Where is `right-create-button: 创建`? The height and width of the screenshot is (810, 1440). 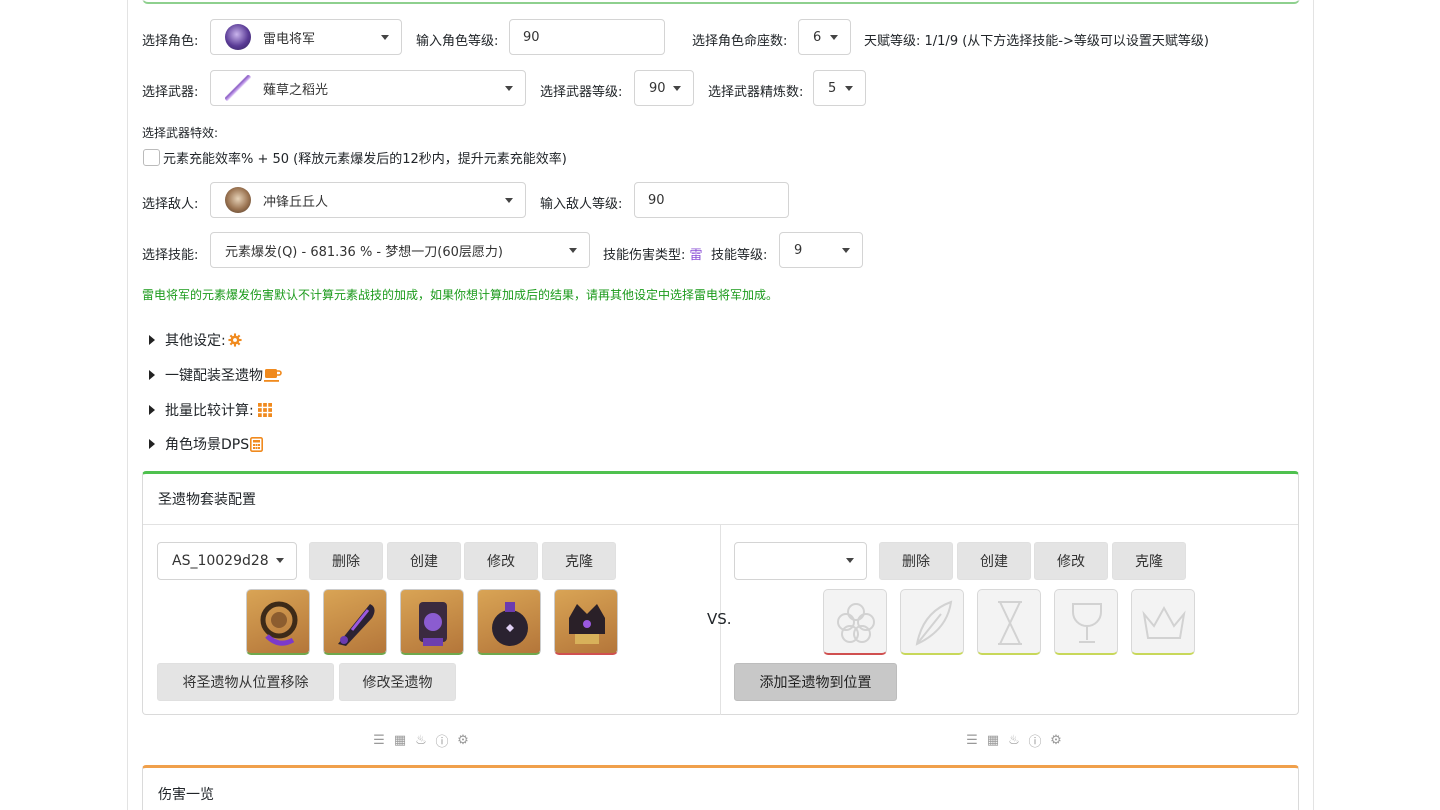 right-create-button: 创建 is located at coordinates (994, 561).